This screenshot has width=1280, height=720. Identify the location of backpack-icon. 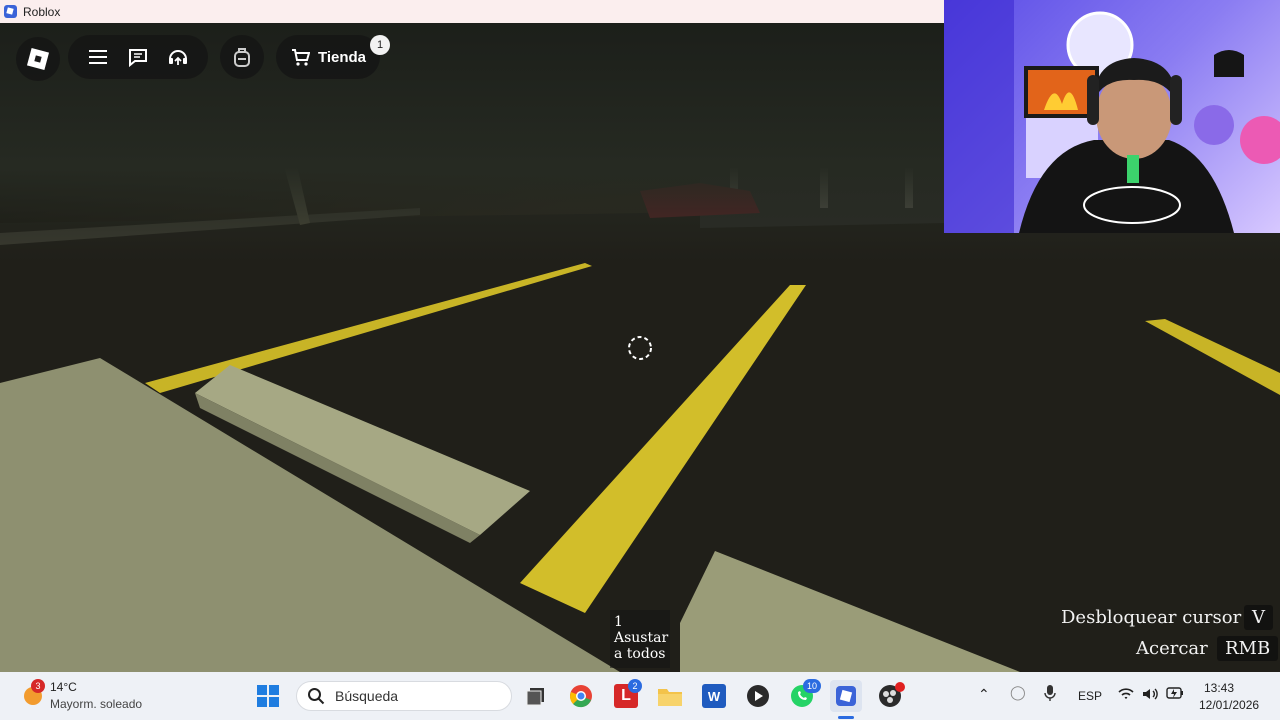
(242, 57).